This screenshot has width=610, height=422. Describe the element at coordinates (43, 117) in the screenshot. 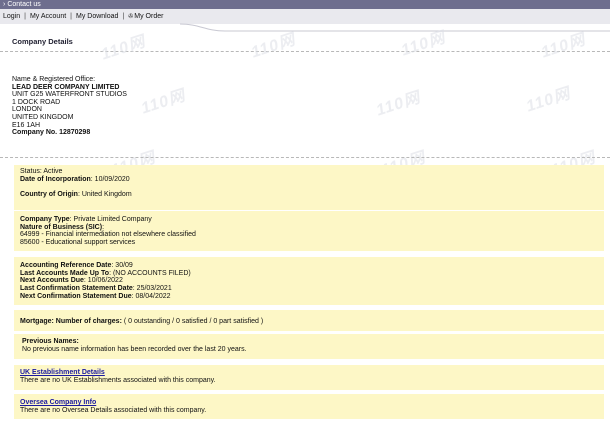

I see `address-line: UNITED KINGDOM` at that location.